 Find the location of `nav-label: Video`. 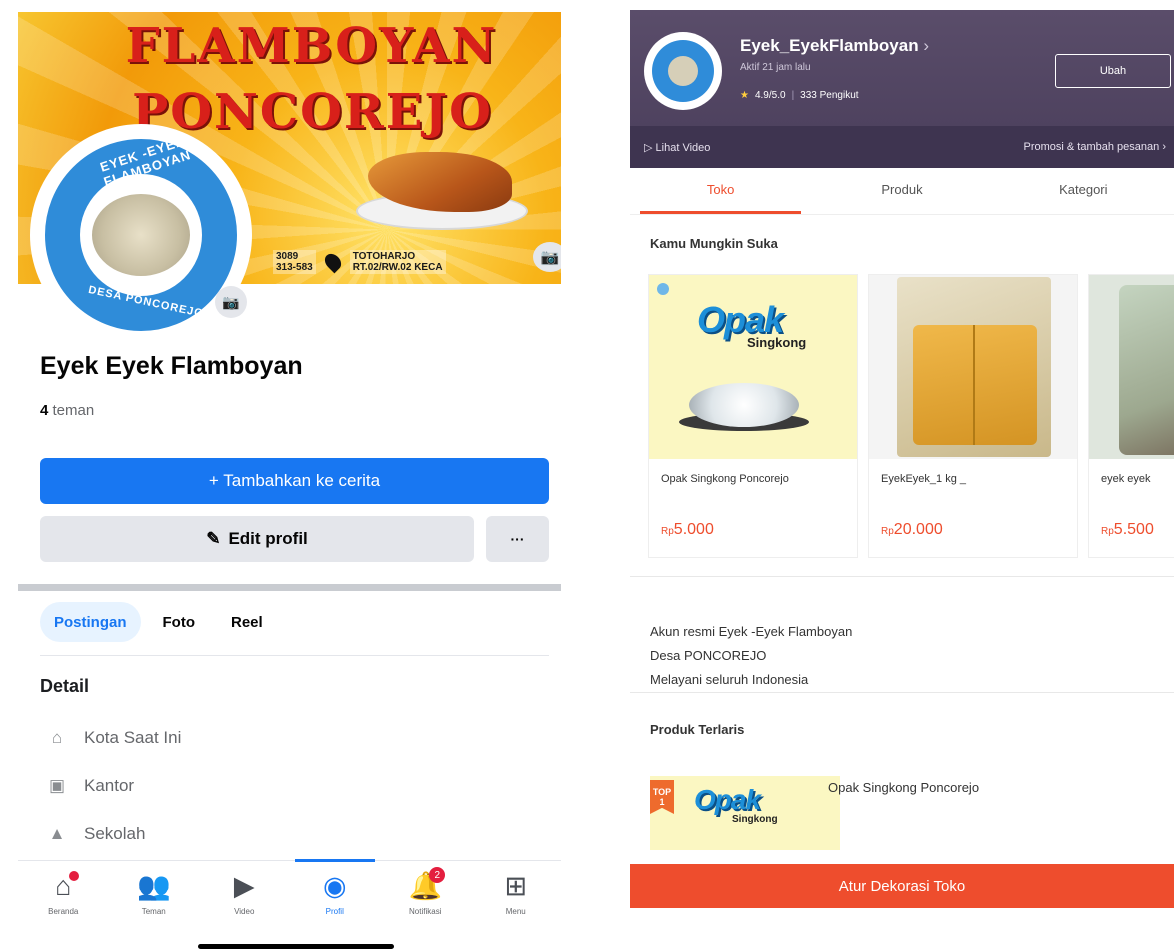

nav-label: Video is located at coordinates (244, 911).